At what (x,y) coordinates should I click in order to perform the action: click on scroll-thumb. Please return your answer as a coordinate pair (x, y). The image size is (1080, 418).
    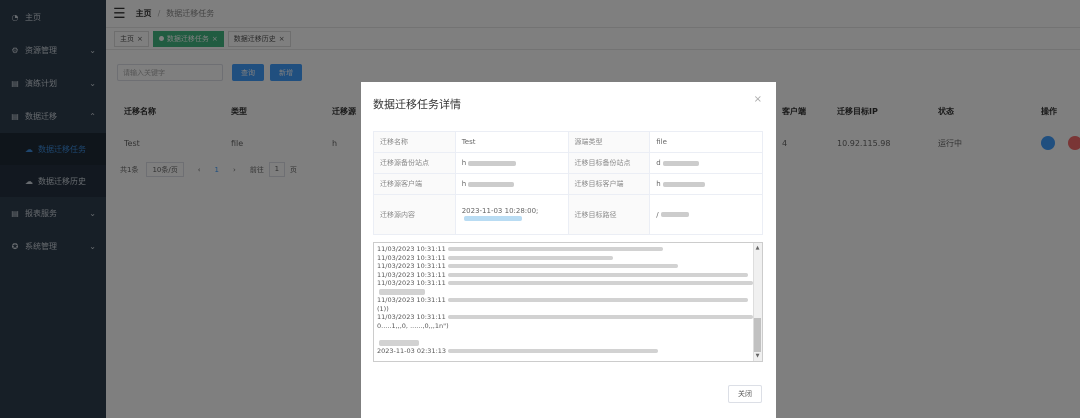
    Looking at the image, I should click on (757, 335).